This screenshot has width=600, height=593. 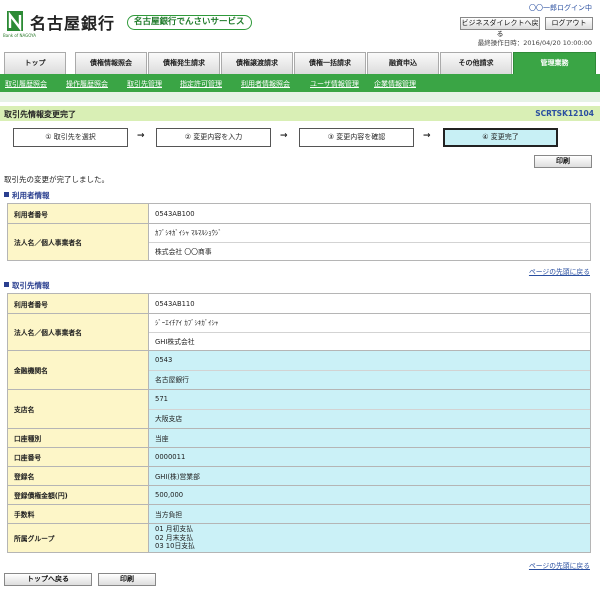 What do you see at coordinates (78, 242) in the screenshot?
I see `user-name-label: 法人名／個人事業者名` at bounding box center [78, 242].